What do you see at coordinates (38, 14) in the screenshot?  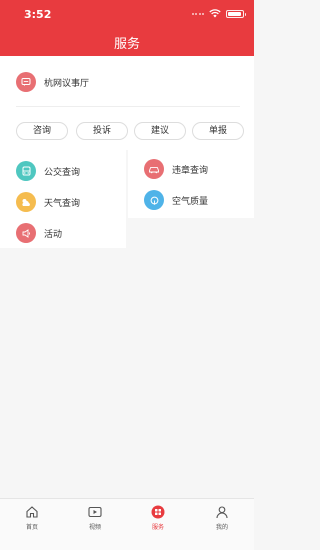 I see `status-time: 3:52` at bounding box center [38, 14].